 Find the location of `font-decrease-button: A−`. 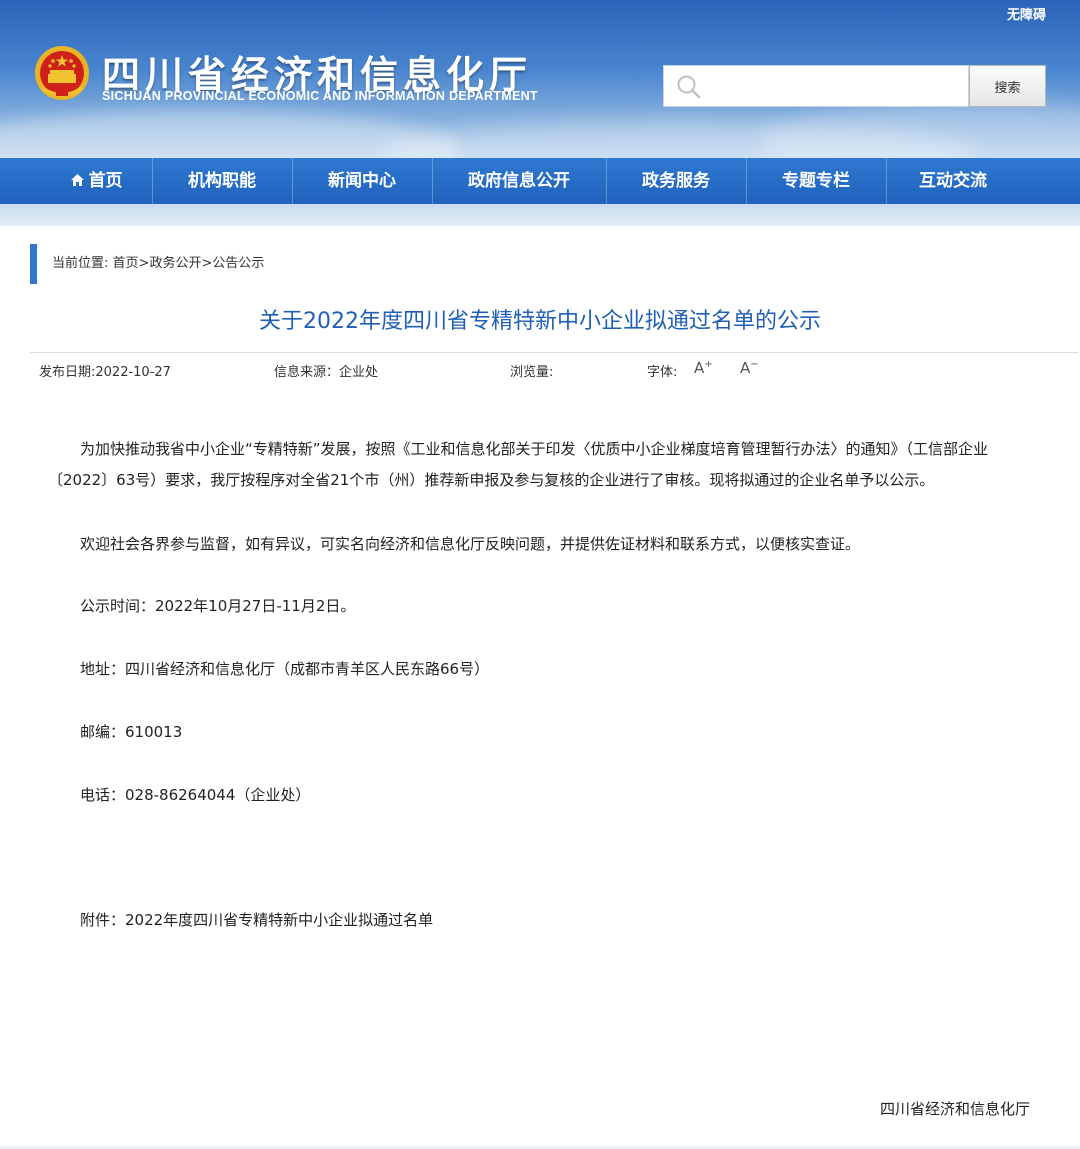

font-decrease-button: A− is located at coordinates (749, 368).